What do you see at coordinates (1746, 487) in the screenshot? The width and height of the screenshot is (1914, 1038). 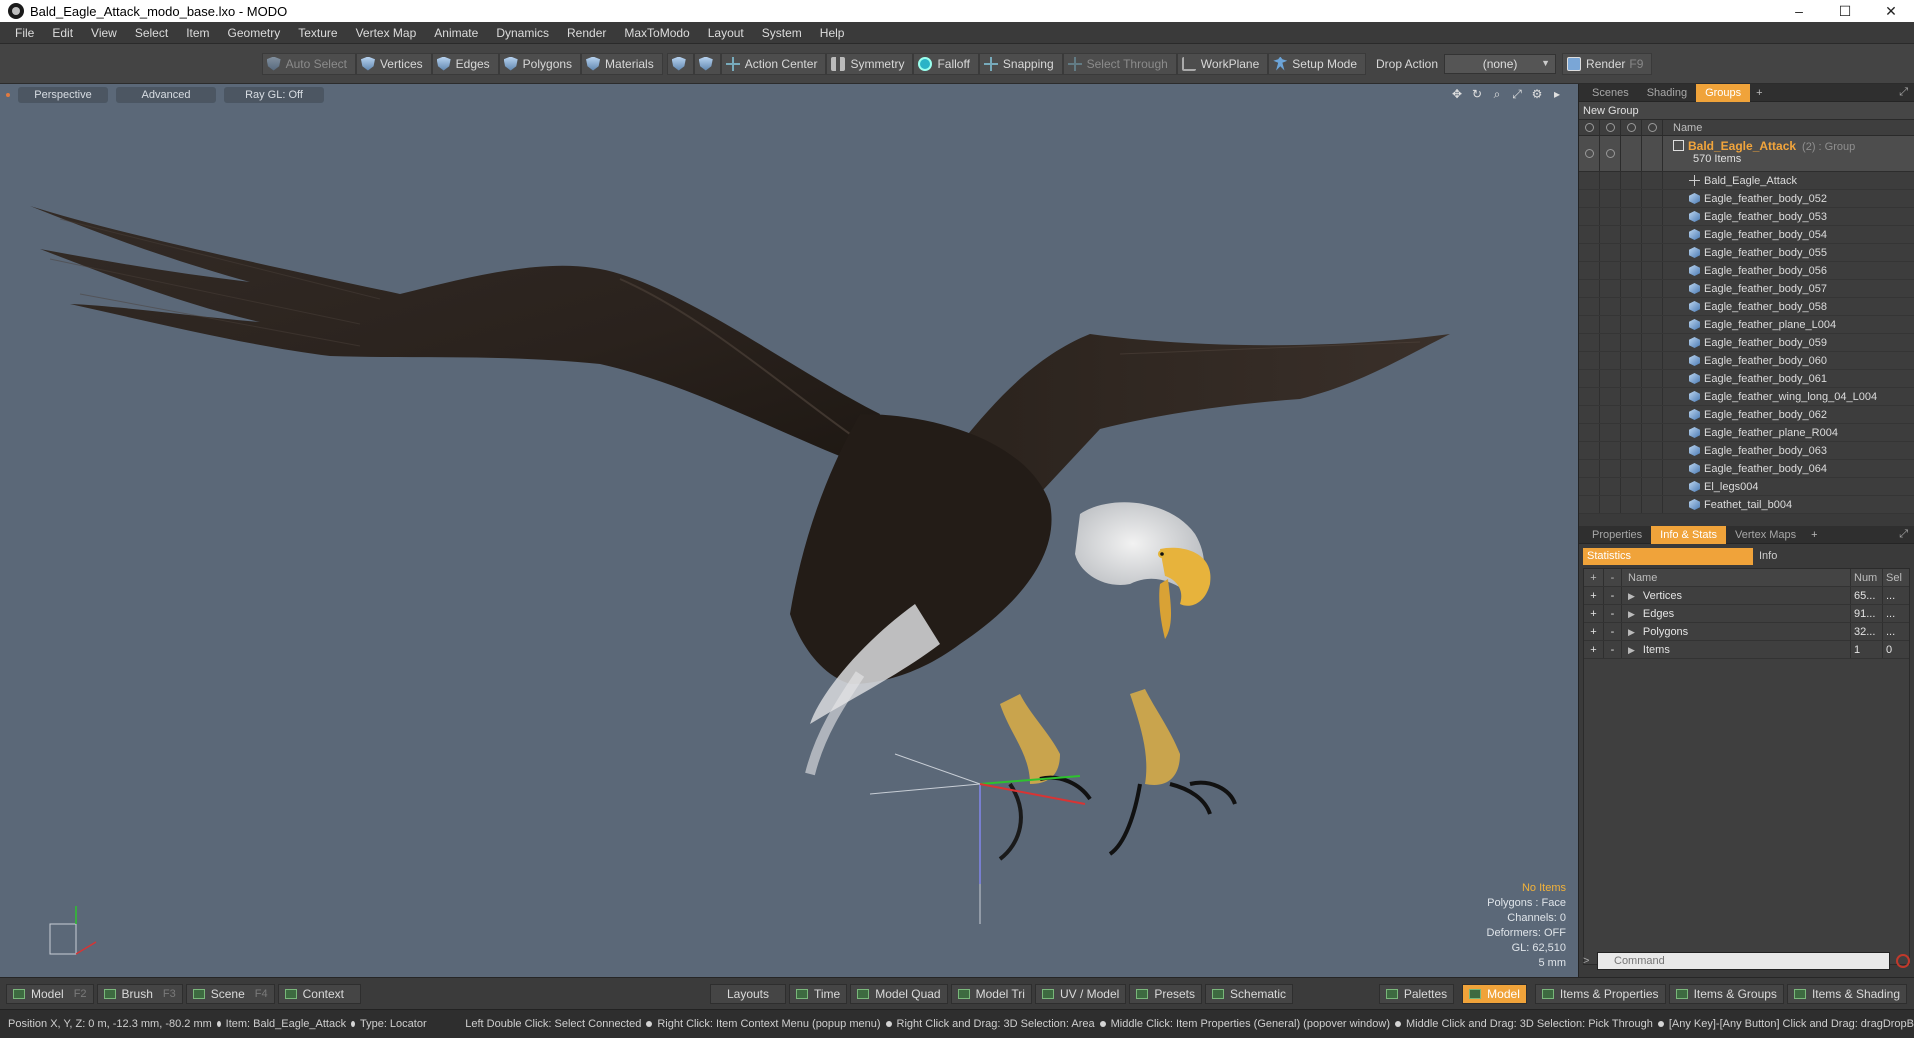 I see `group-item-row: El_legs004` at bounding box center [1746, 487].